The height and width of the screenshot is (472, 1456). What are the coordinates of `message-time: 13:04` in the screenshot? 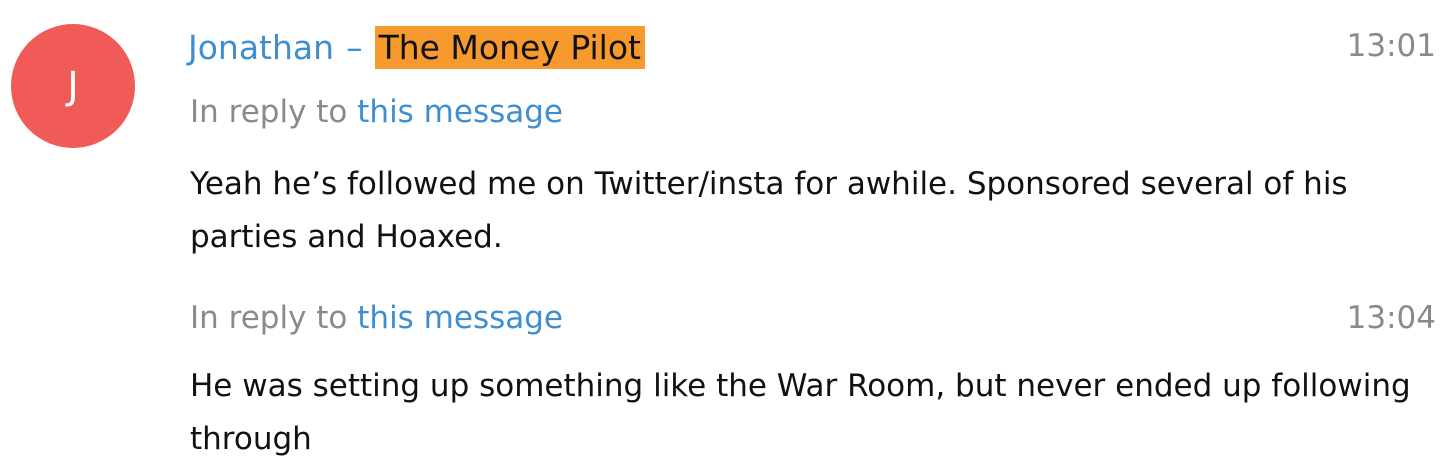 It's located at (1391, 318).